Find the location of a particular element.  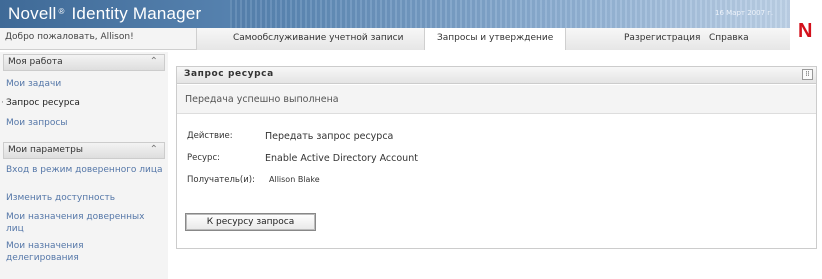

app-title: Novell ® Identity Manager is located at coordinates (104, 14).